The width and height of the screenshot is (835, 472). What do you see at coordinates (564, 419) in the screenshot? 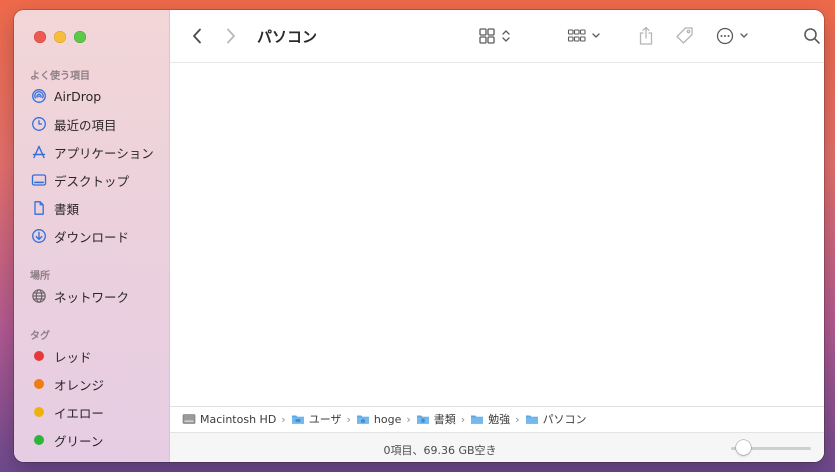
I see `path-crumb-label: パソコン` at bounding box center [564, 419].